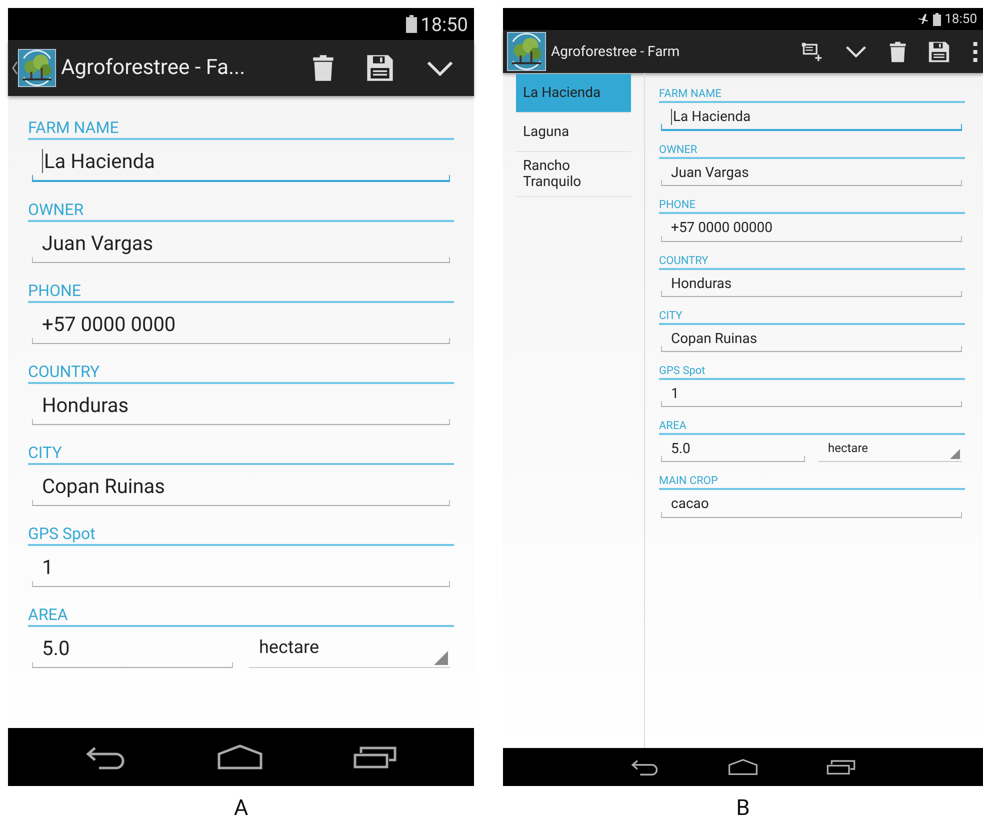 The image size is (983, 823). What do you see at coordinates (733, 451) in the screenshot?
I see `input-field: 5.0` at bounding box center [733, 451].